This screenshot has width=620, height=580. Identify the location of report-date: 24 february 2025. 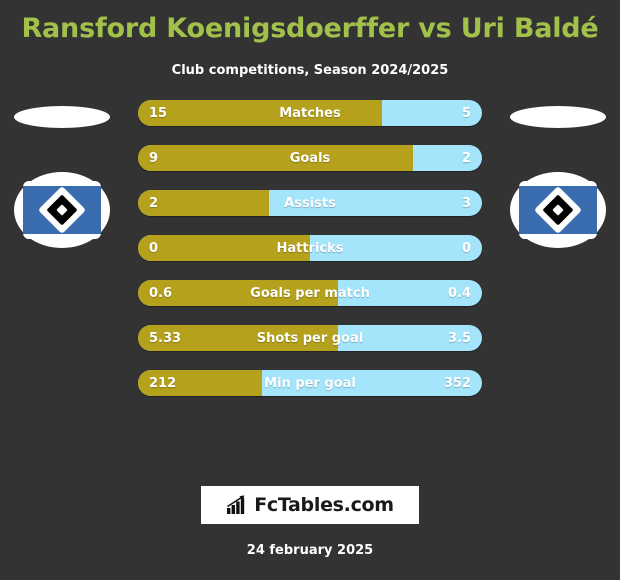
(310, 550).